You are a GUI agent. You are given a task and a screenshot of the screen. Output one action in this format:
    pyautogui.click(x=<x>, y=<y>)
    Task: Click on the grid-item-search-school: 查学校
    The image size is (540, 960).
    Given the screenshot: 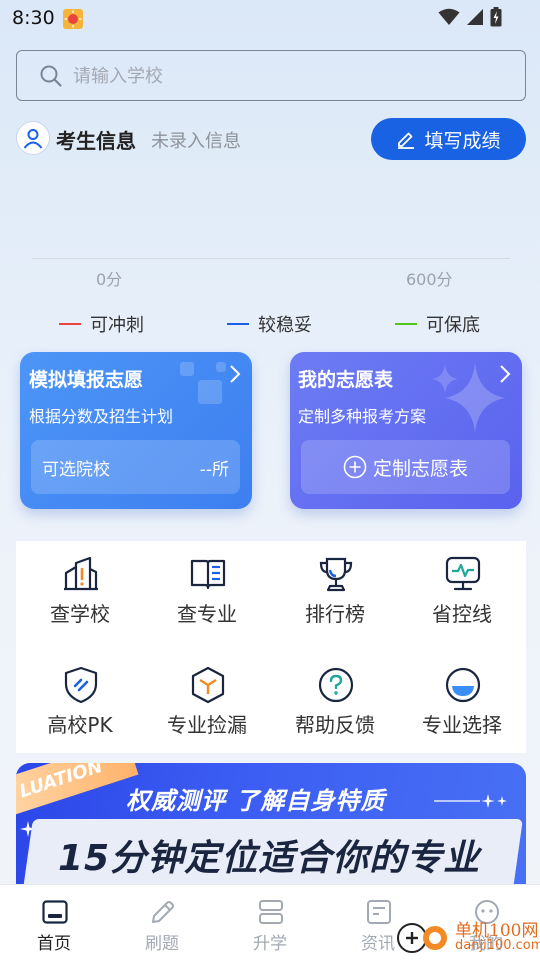 What is the action you would take?
    pyautogui.click(x=80, y=591)
    